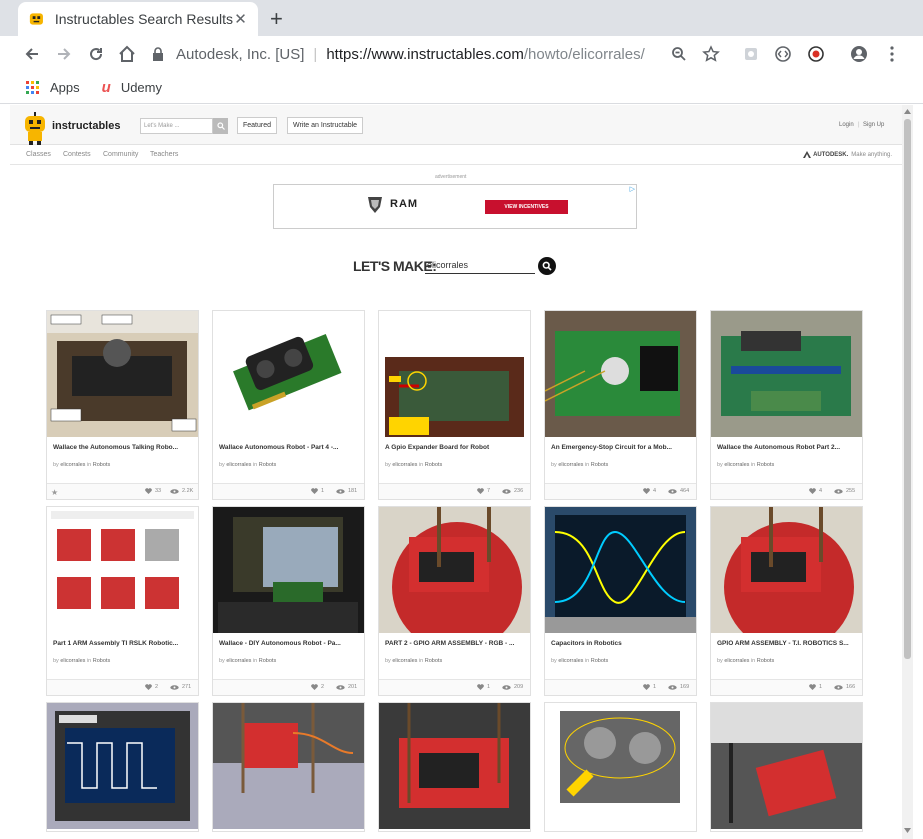  I want to click on site-search-button, so click(220, 126).